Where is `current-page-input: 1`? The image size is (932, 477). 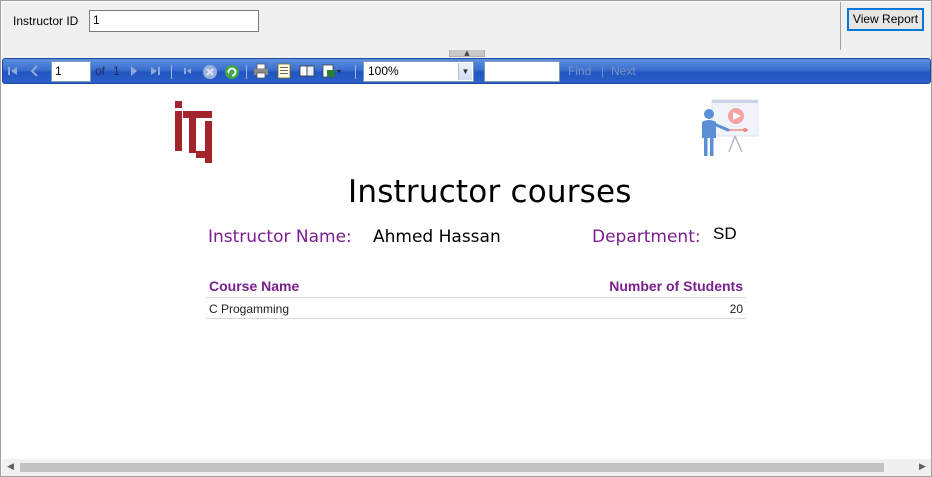 current-page-input: 1 is located at coordinates (71, 71).